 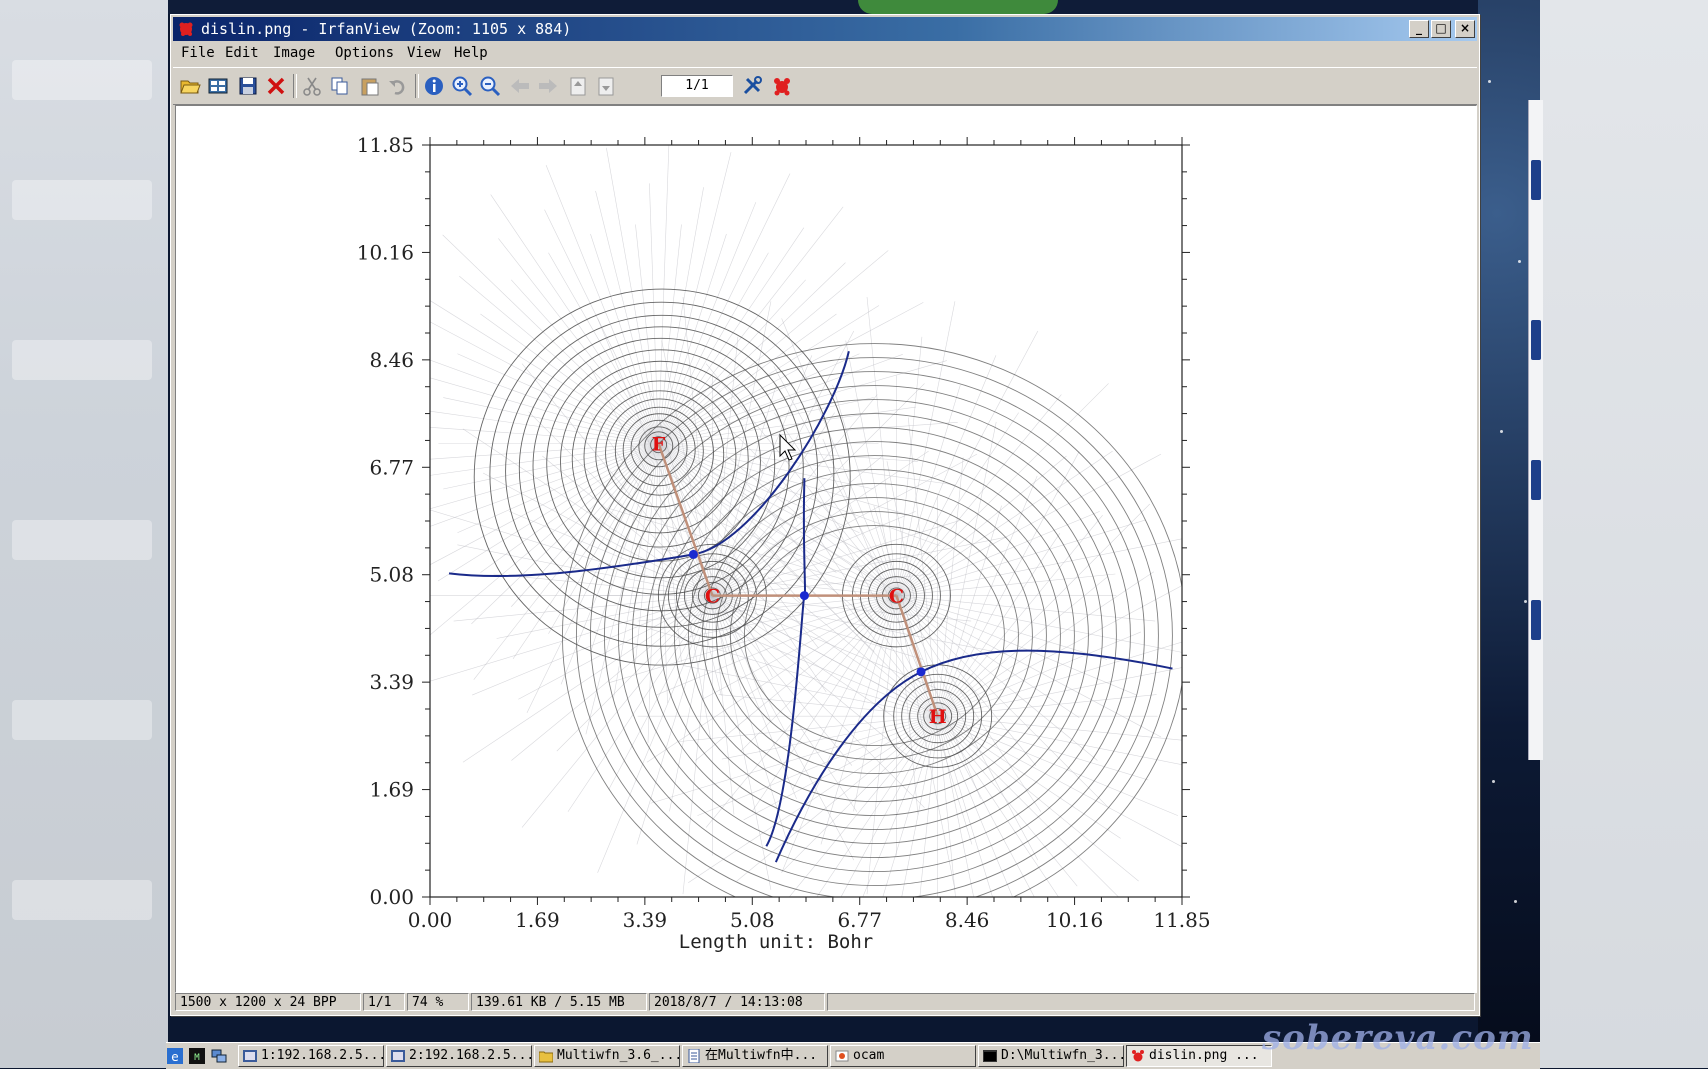 What do you see at coordinates (490, 86) in the screenshot?
I see `zoom-out-icon` at bounding box center [490, 86].